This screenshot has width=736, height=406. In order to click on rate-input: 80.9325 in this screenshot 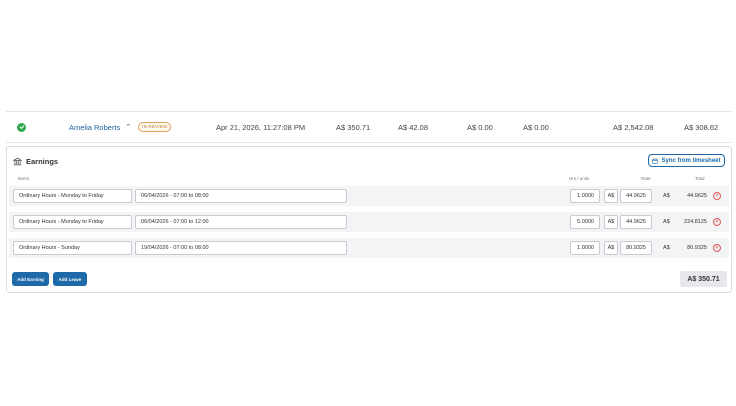, I will do `click(636, 248)`.